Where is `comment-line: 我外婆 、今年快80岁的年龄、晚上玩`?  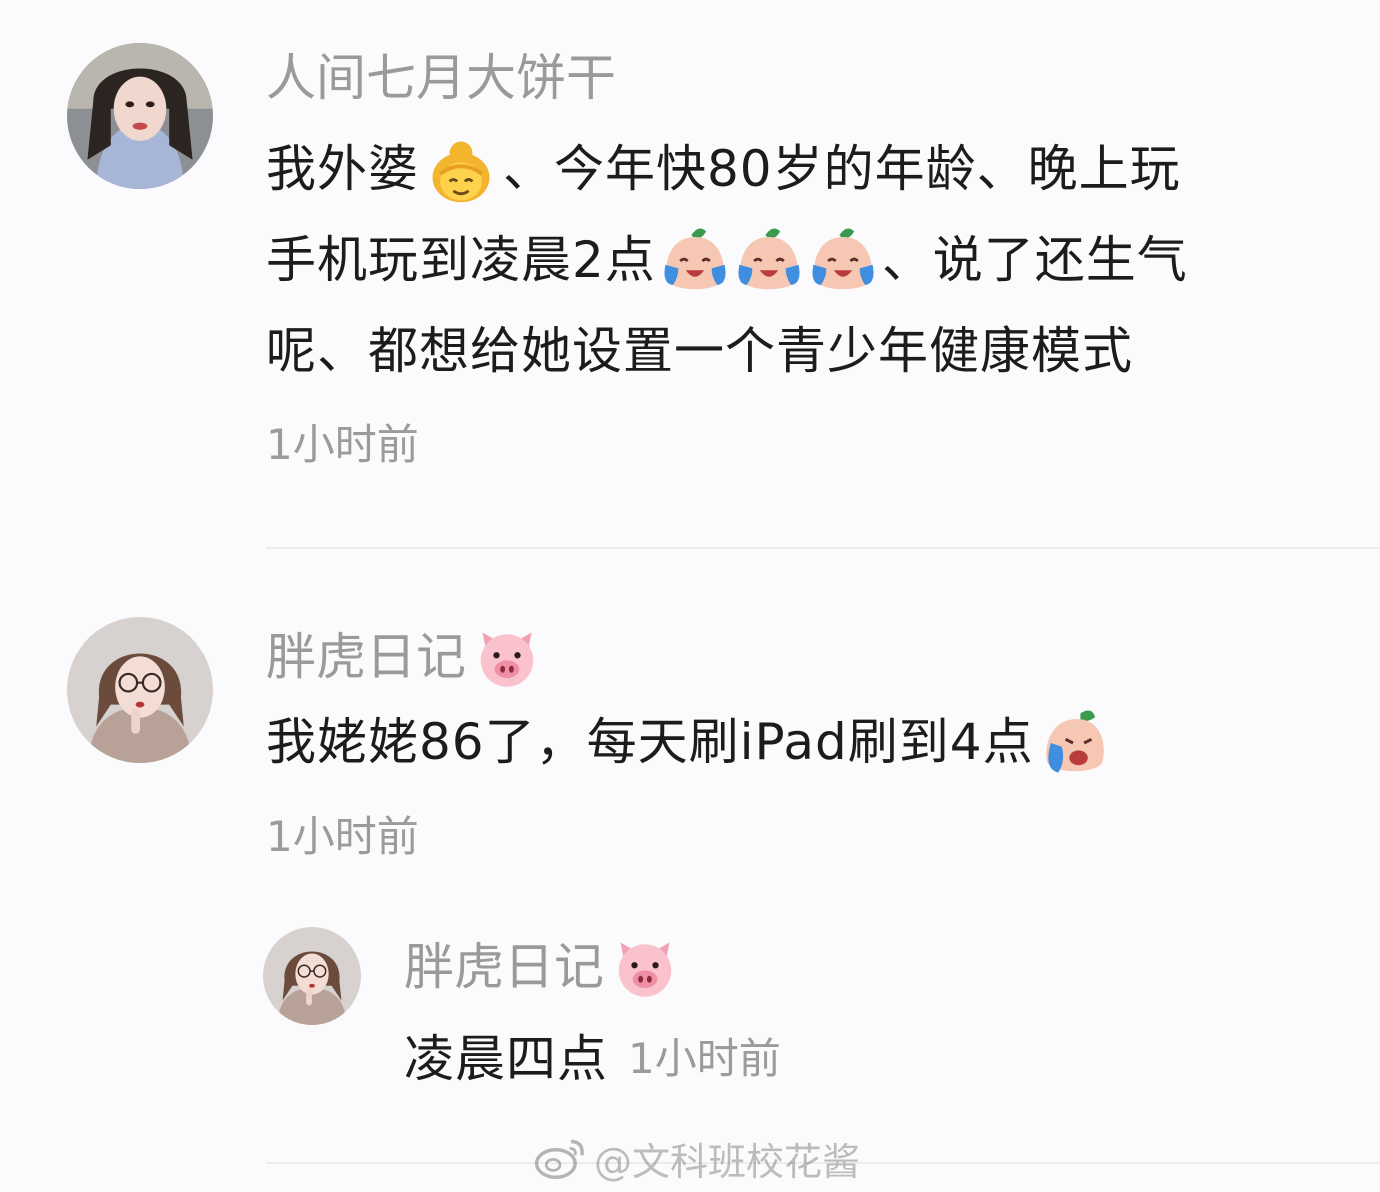
comment-line: 我外婆 、今年快80岁的年龄、晚上玩 is located at coordinates (727, 169).